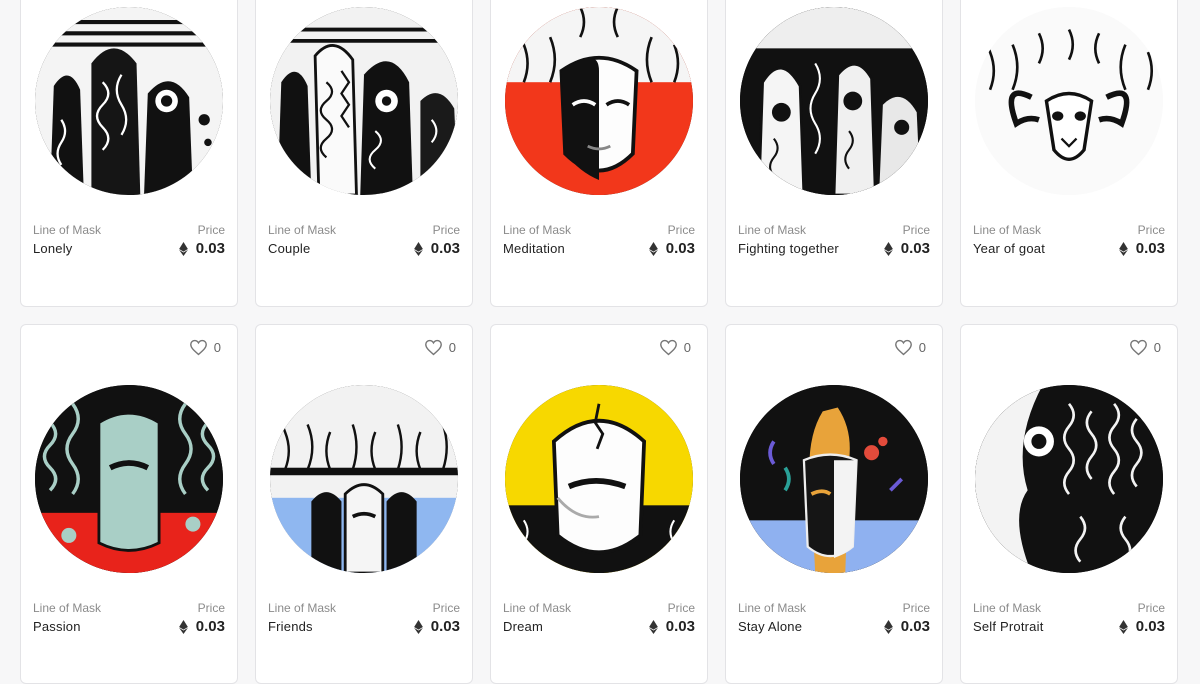 The width and height of the screenshot is (1200, 684). Describe the element at coordinates (599, 621) in the screenshot. I see `card-info: Line of Mask Dream Price 0.03` at that location.